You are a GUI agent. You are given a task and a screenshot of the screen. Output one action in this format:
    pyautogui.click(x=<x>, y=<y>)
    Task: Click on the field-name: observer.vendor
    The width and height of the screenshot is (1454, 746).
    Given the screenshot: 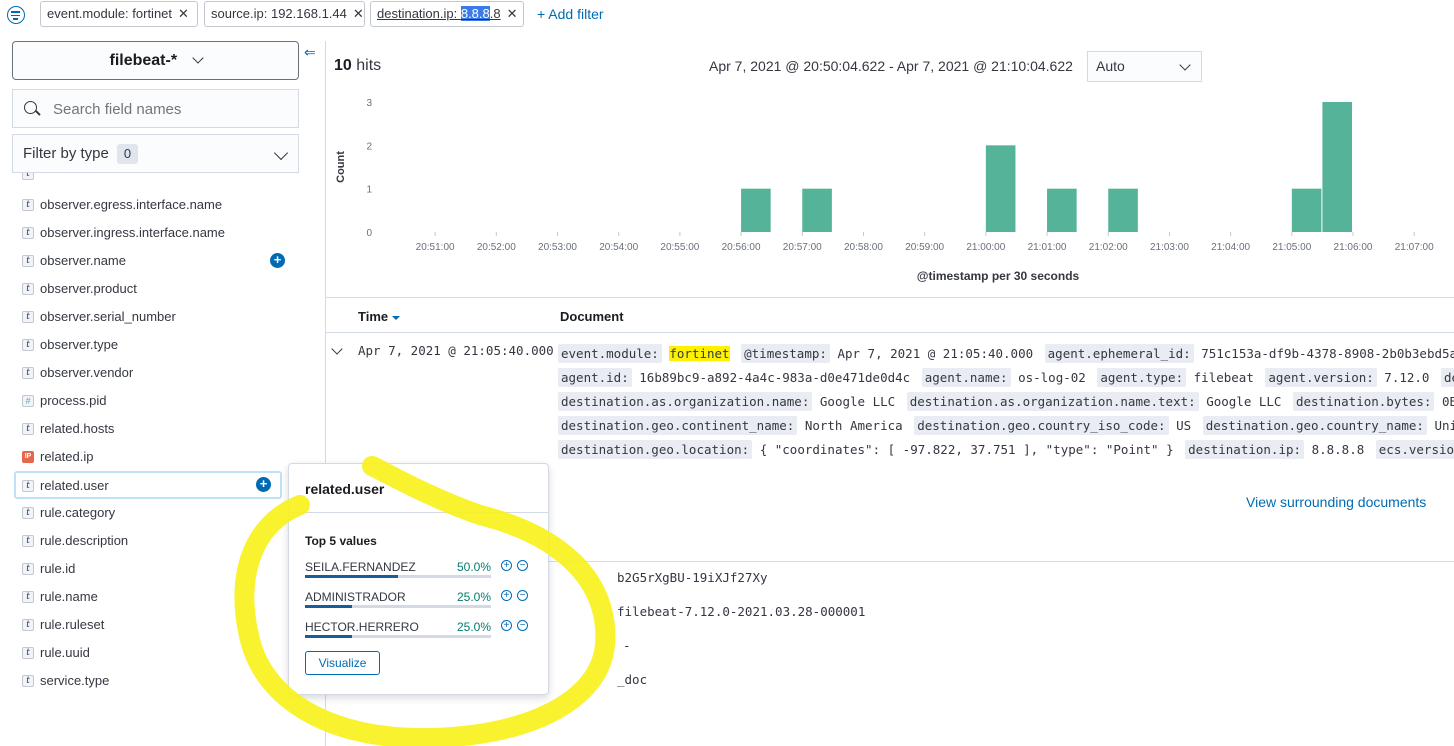 What is the action you would take?
    pyautogui.click(x=87, y=372)
    